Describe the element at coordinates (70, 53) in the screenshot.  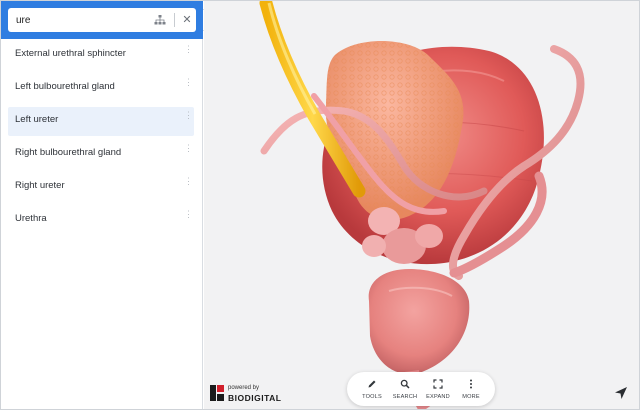
I see `search-result-label: External urethral sphincter` at that location.